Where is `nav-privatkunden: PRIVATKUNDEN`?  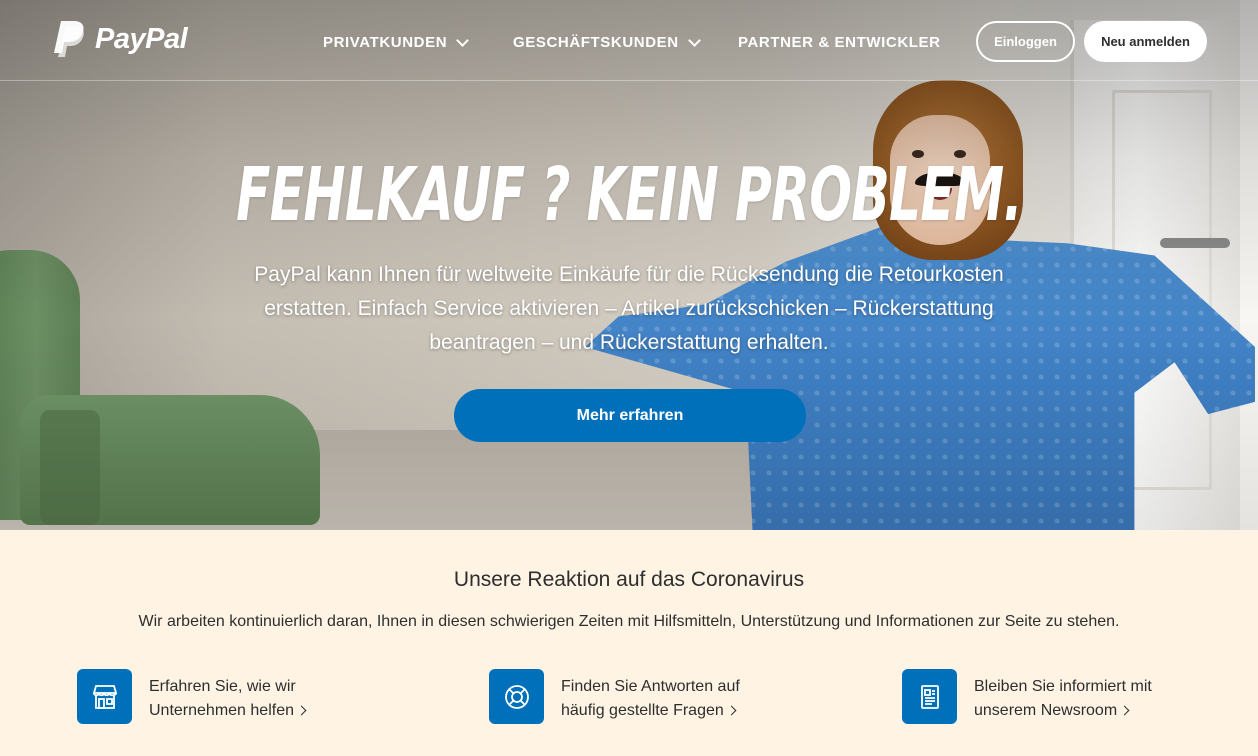
nav-privatkunden: PRIVATKUNDEN is located at coordinates (396, 42).